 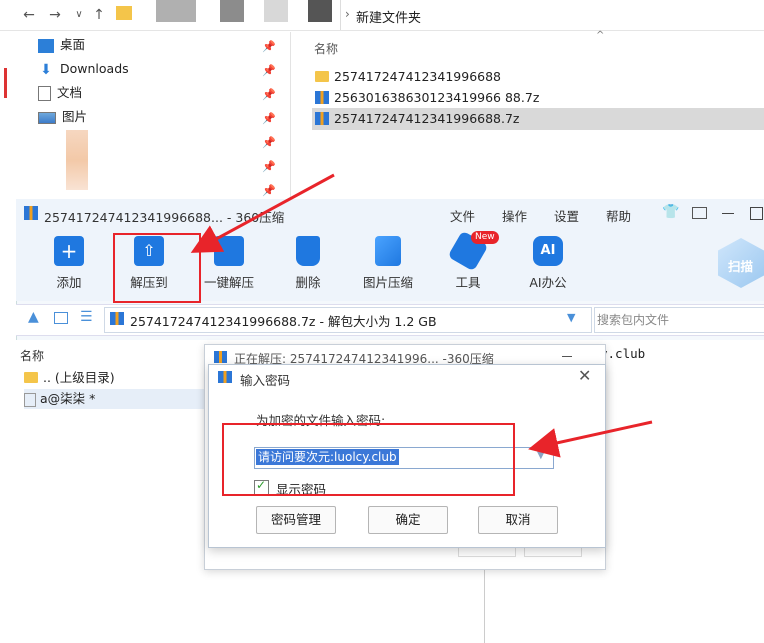 What do you see at coordinates (590, 439) in the screenshot?
I see `arrow-to-password` at bounding box center [590, 439].